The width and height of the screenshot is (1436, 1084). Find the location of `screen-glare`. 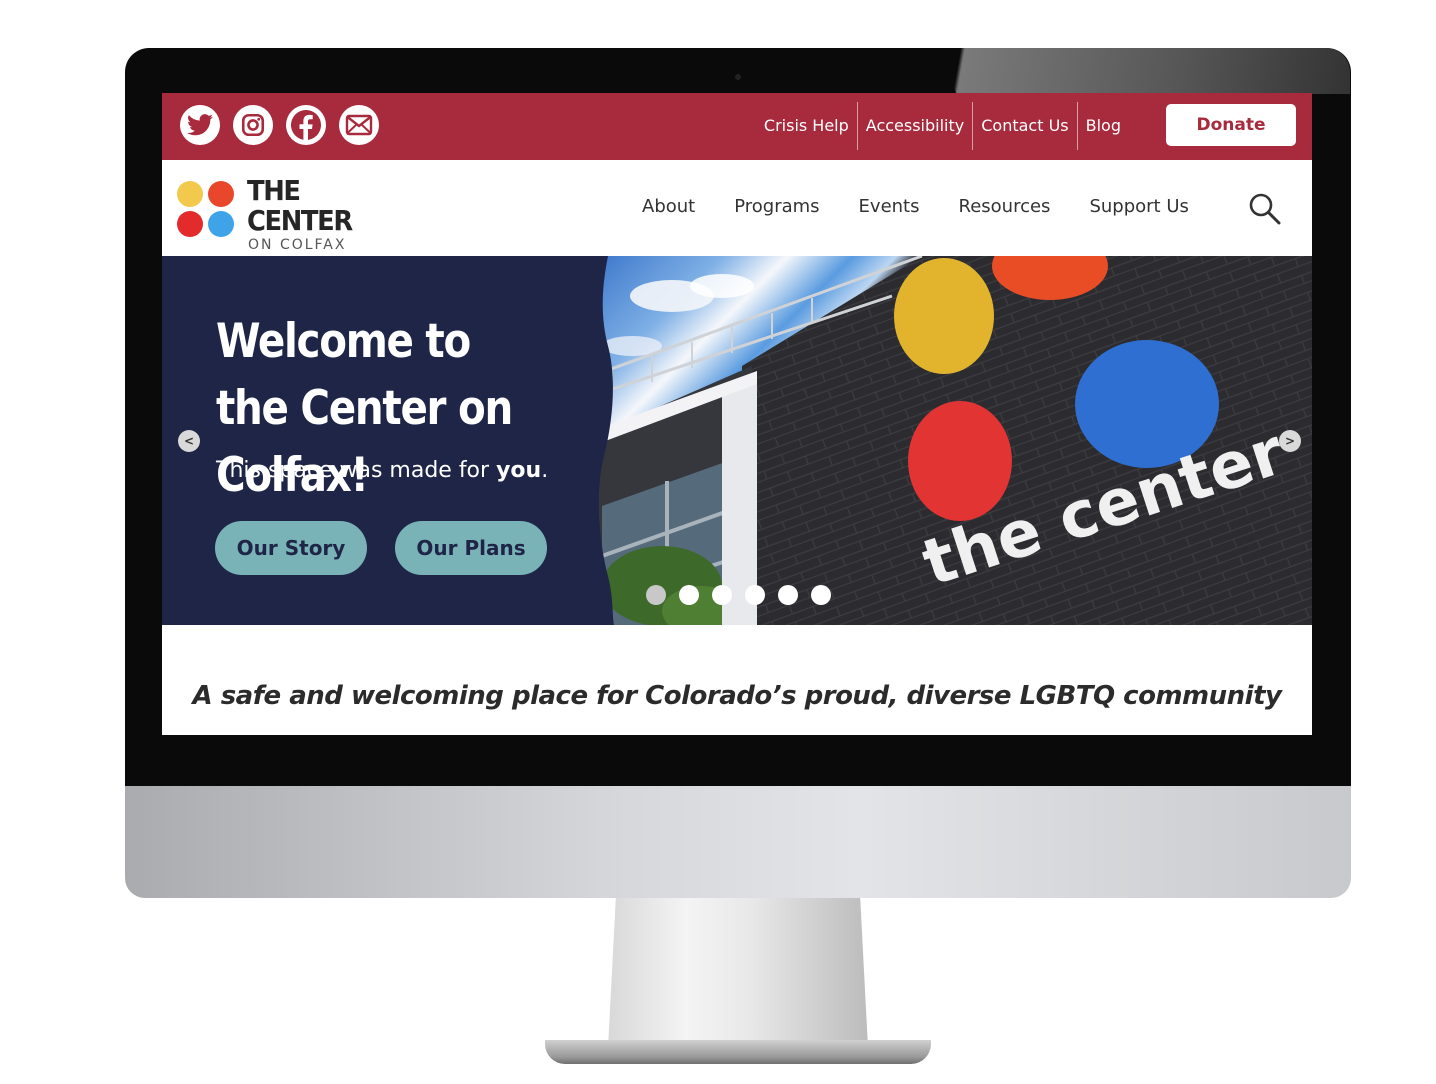

screen-glare is located at coordinates (1145, 71).